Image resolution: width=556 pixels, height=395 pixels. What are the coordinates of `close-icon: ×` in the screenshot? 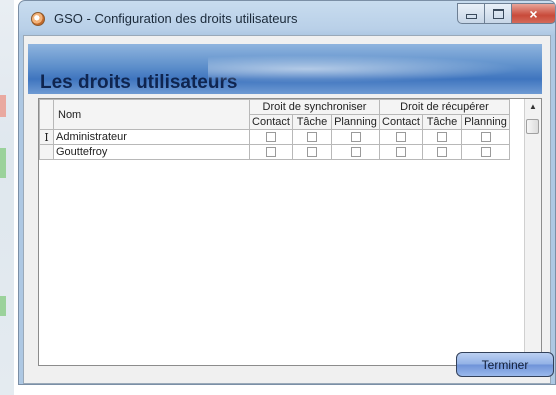 It's located at (533, 13).